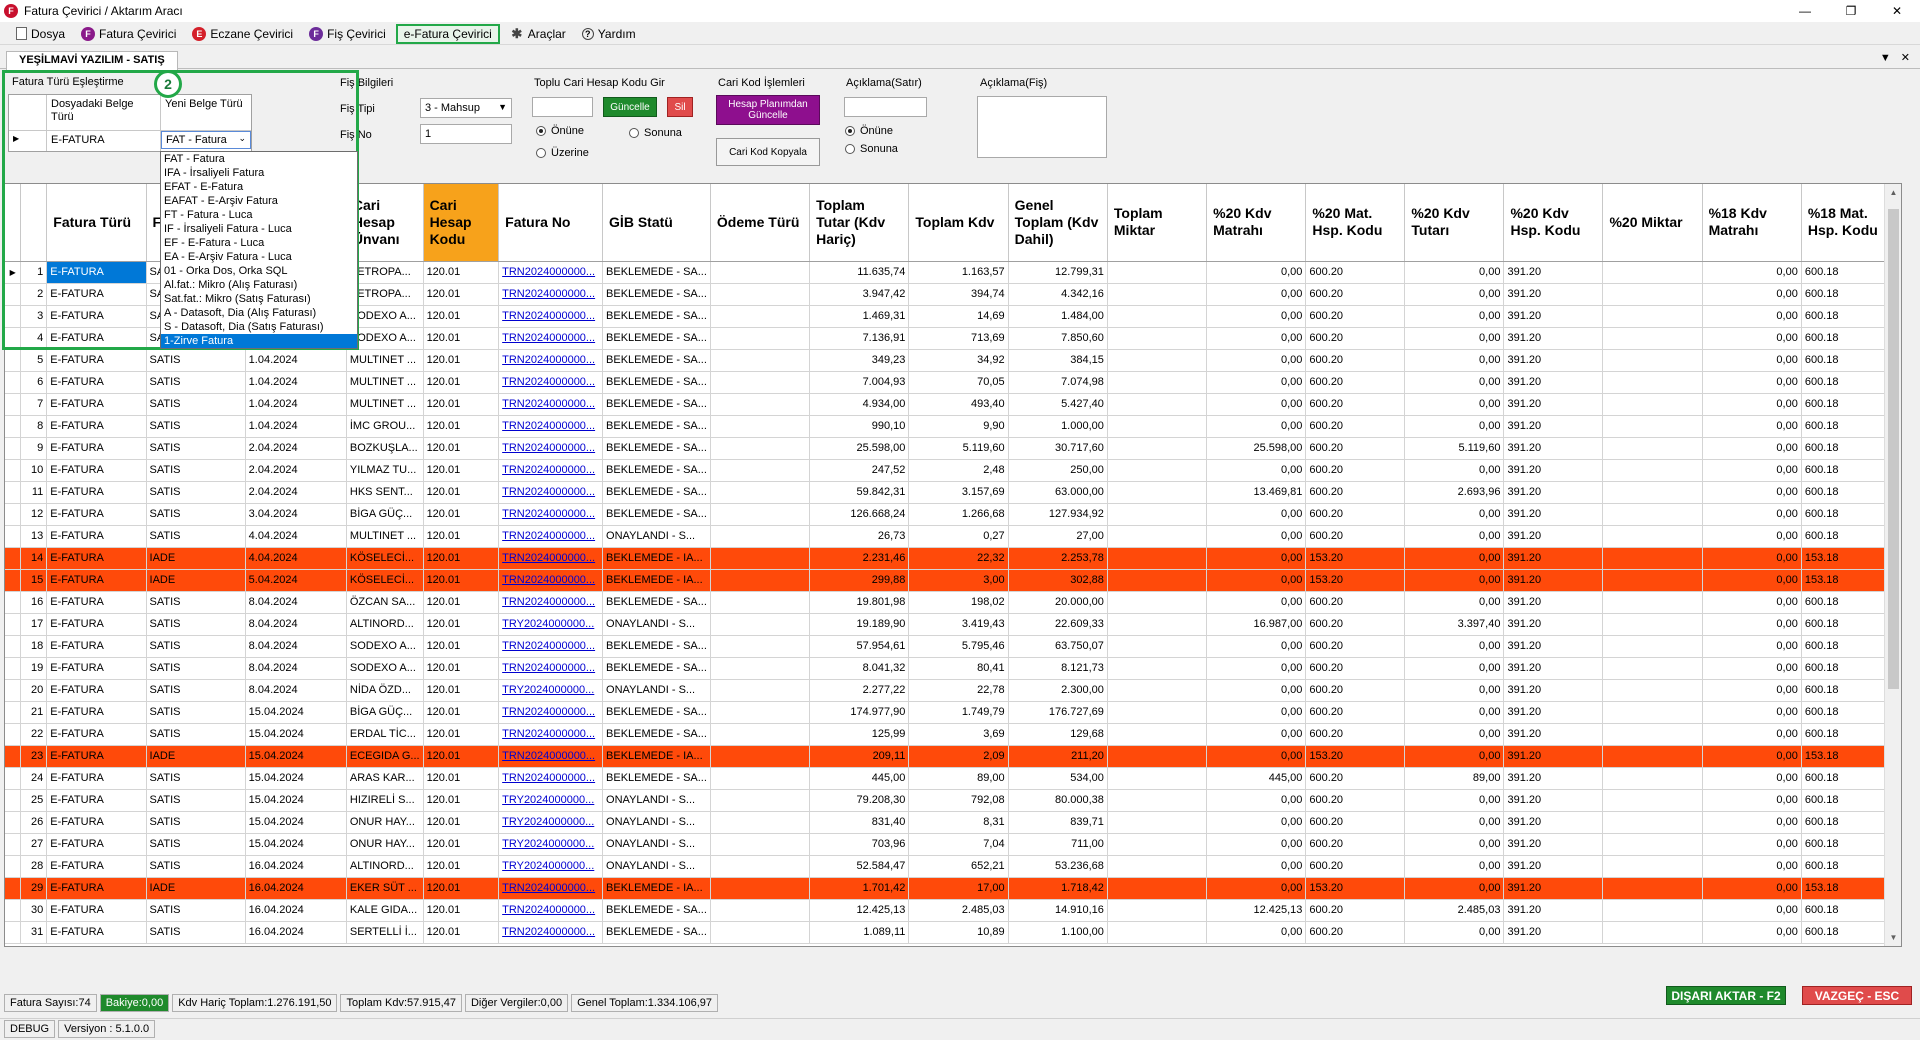  I want to click on column-header: %20 Kdv Tutarı, so click(1454, 223).